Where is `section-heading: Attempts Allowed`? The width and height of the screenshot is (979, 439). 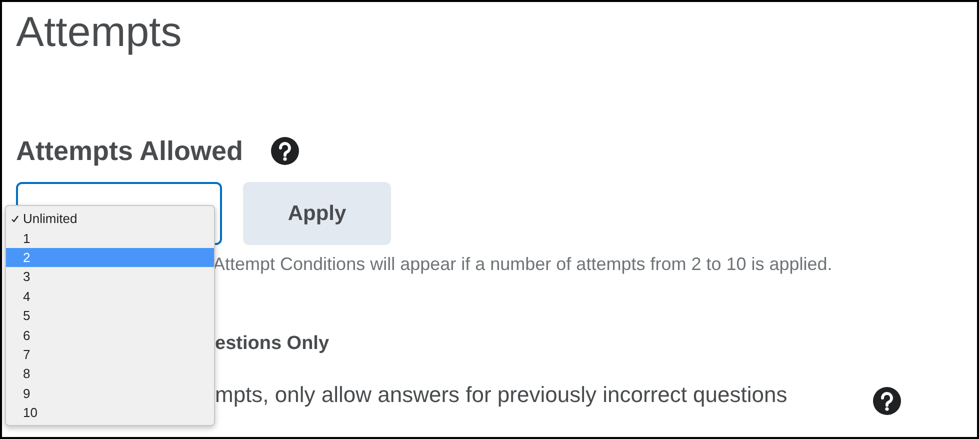
section-heading: Attempts Allowed is located at coordinates (130, 151).